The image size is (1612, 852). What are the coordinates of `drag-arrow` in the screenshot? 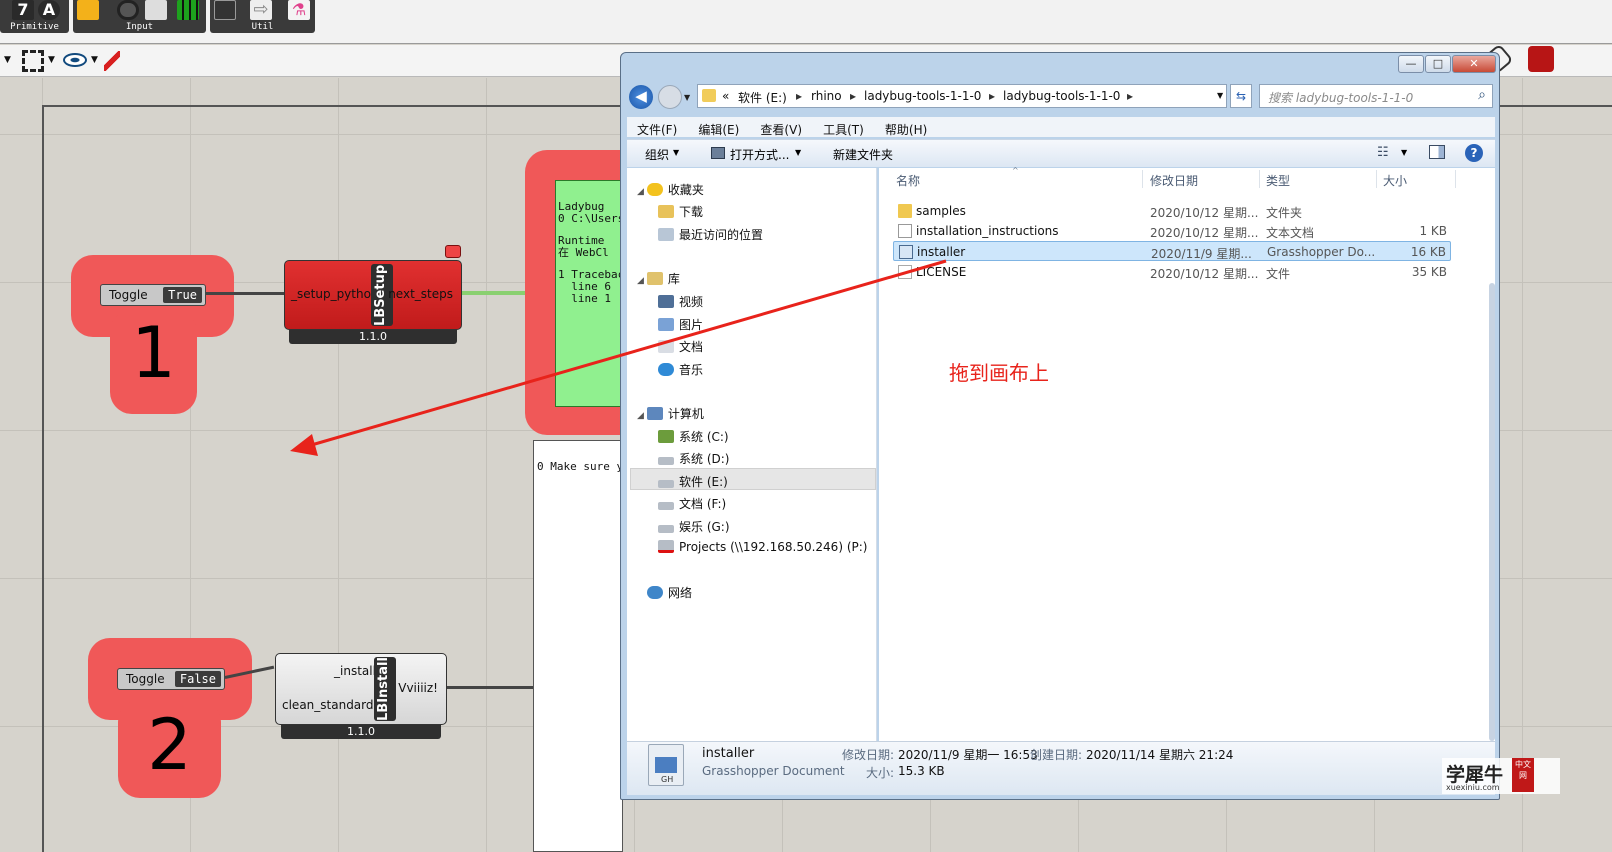 It's located at (618, 357).